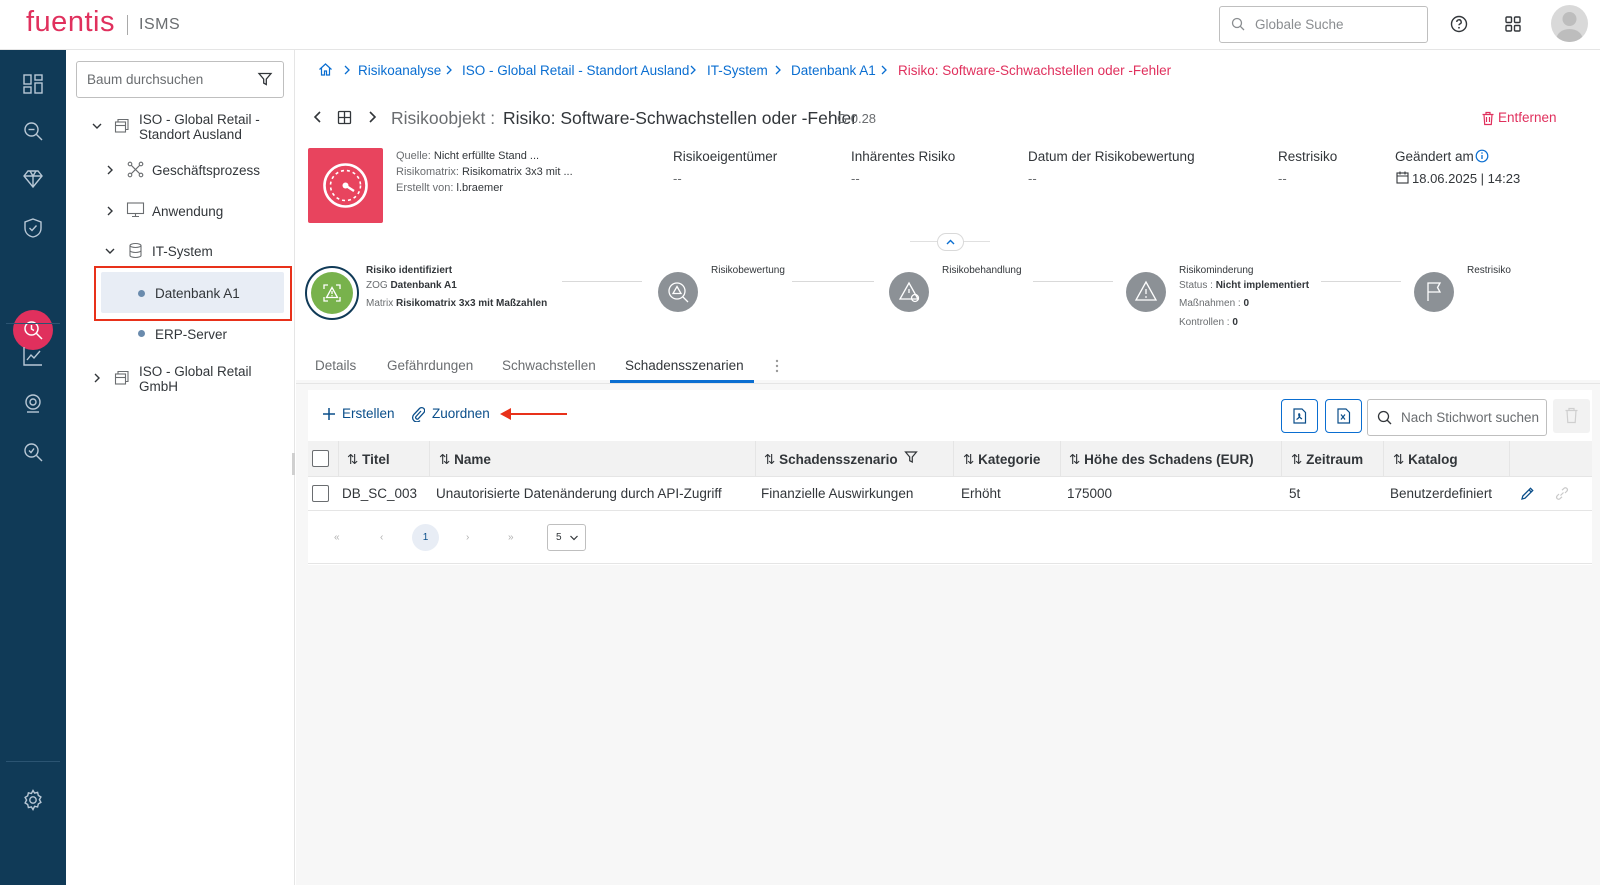 This screenshot has height=885, width=1600. What do you see at coordinates (461, 413) in the screenshot?
I see `assign-button: Zuordnen` at bounding box center [461, 413].